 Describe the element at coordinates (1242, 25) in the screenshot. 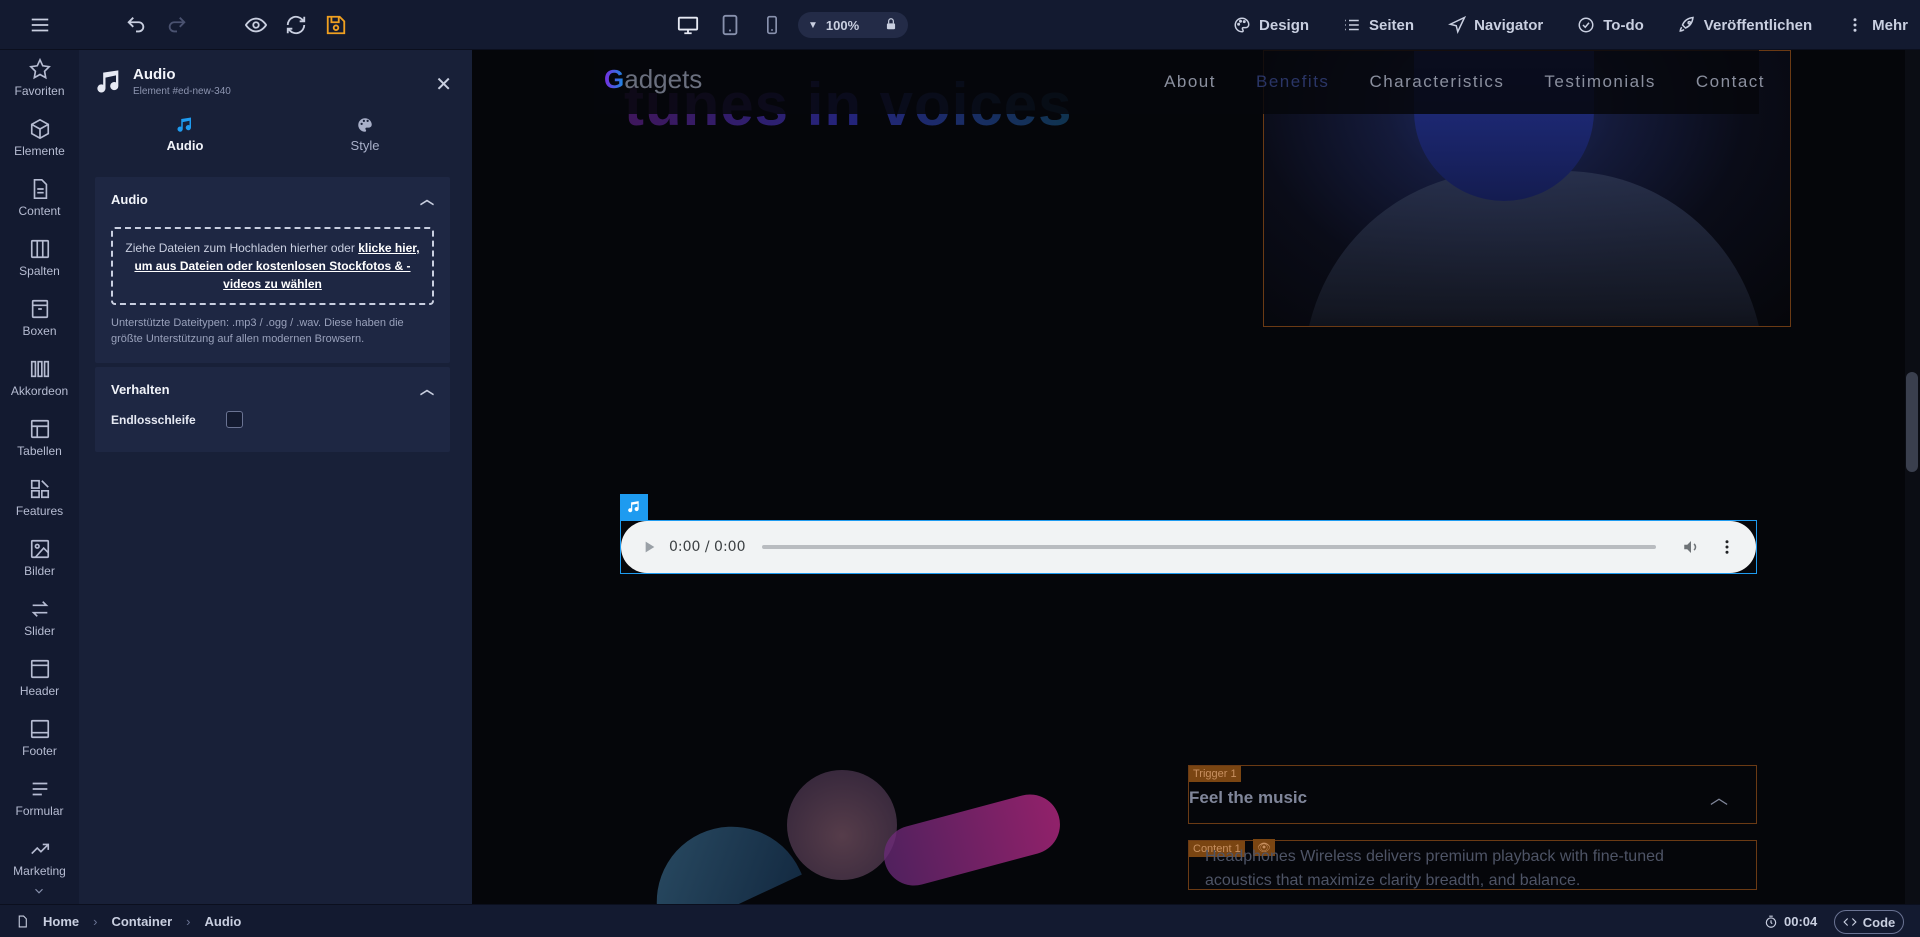

I see `palette-icon` at that location.